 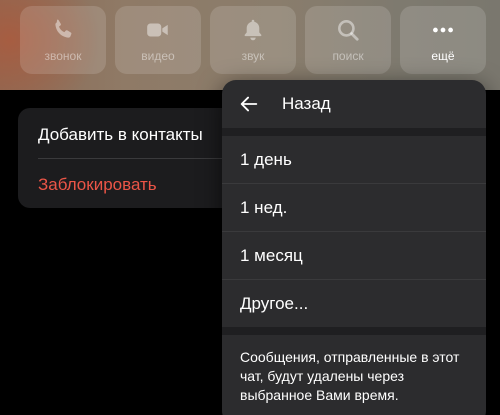 I want to click on call-label: звонок, so click(x=63, y=56).